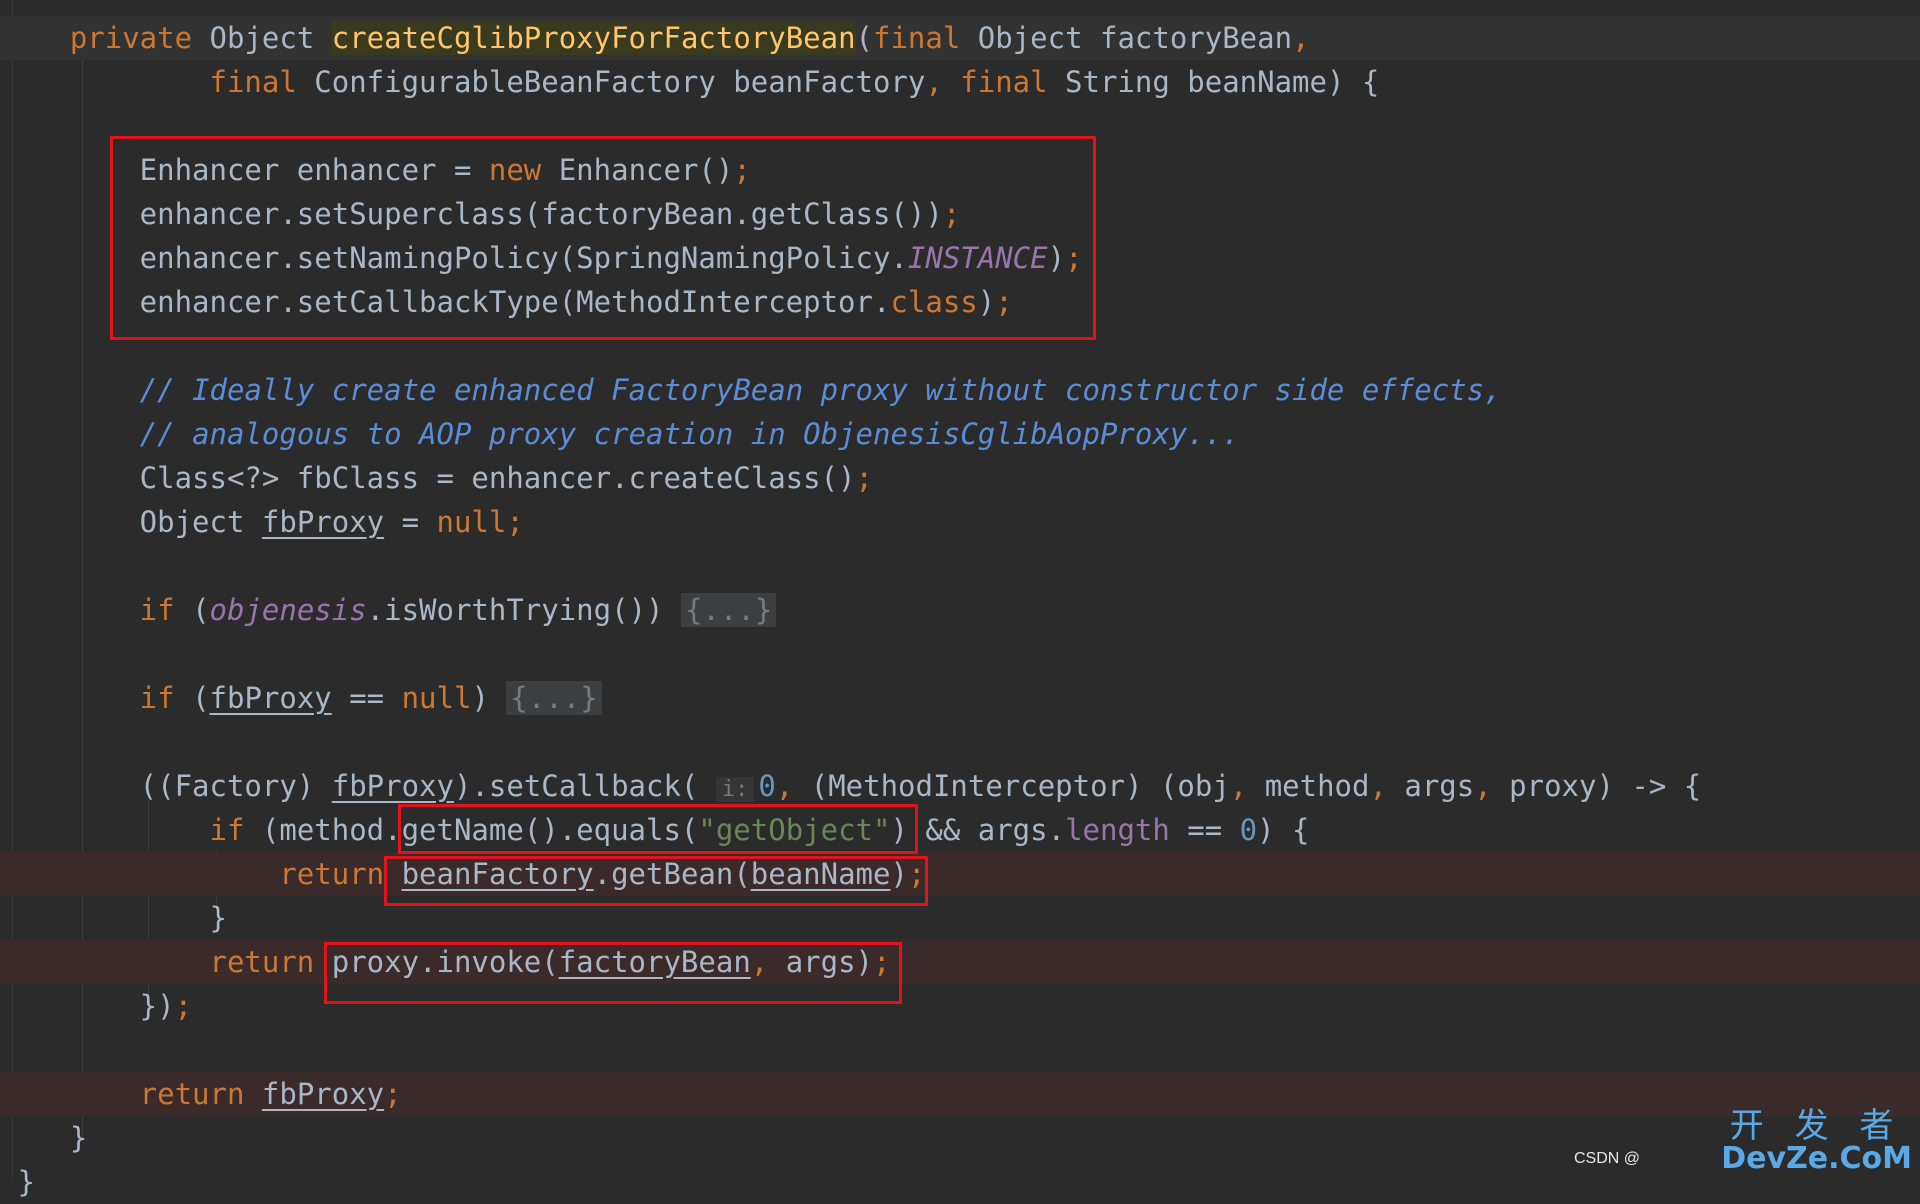 The width and height of the screenshot is (1920, 1204). What do you see at coordinates (960, 522) in the screenshot?
I see `code-line: Object fbProxy = null;` at bounding box center [960, 522].